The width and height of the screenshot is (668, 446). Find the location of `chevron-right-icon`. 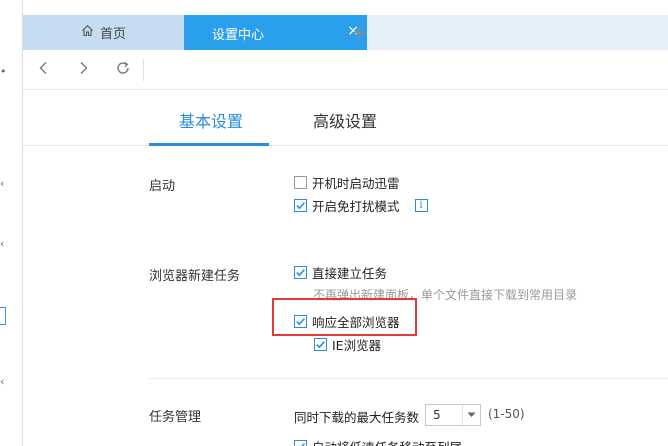

chevron-right-icon is located at coordinates (83, 70).